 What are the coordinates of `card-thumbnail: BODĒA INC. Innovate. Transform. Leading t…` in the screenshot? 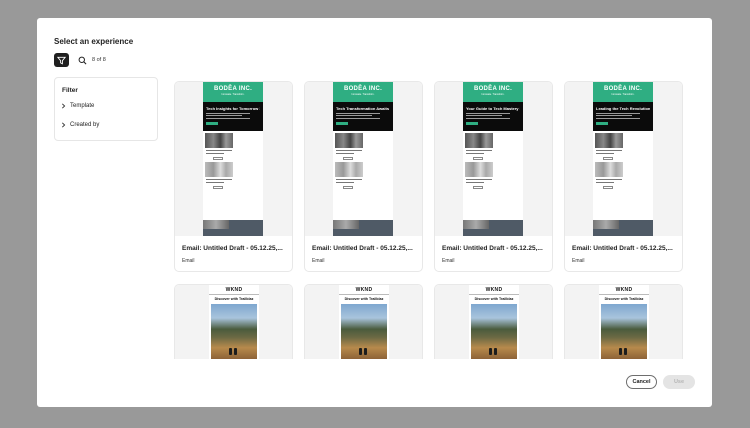 It's located at (623, 159).